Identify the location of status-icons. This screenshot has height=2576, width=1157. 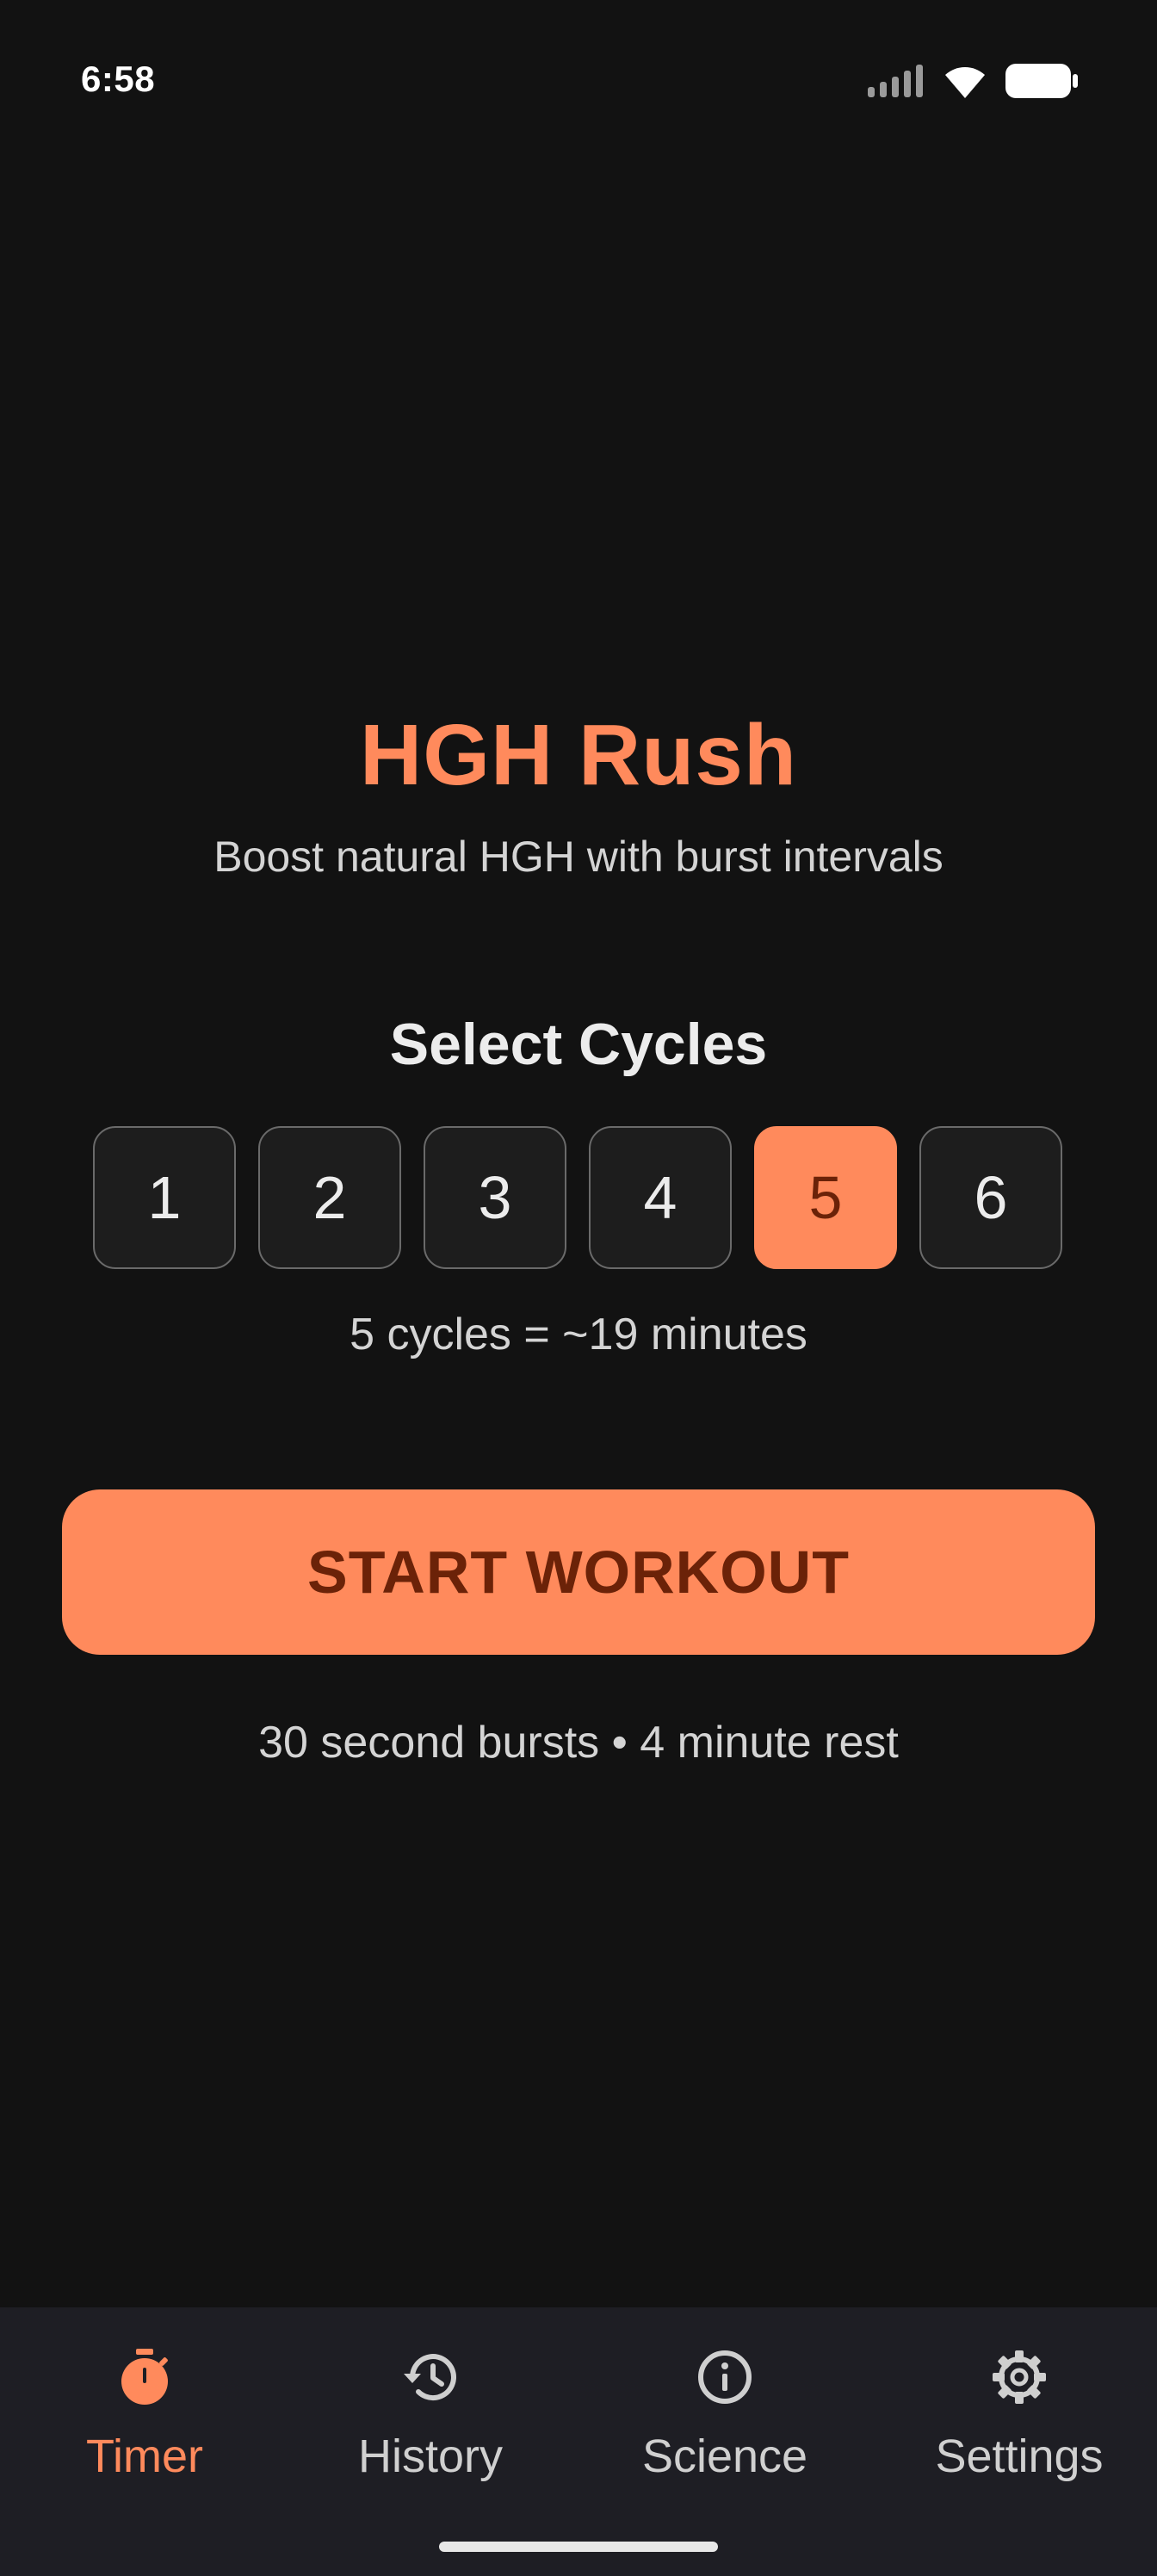
(973, 83).